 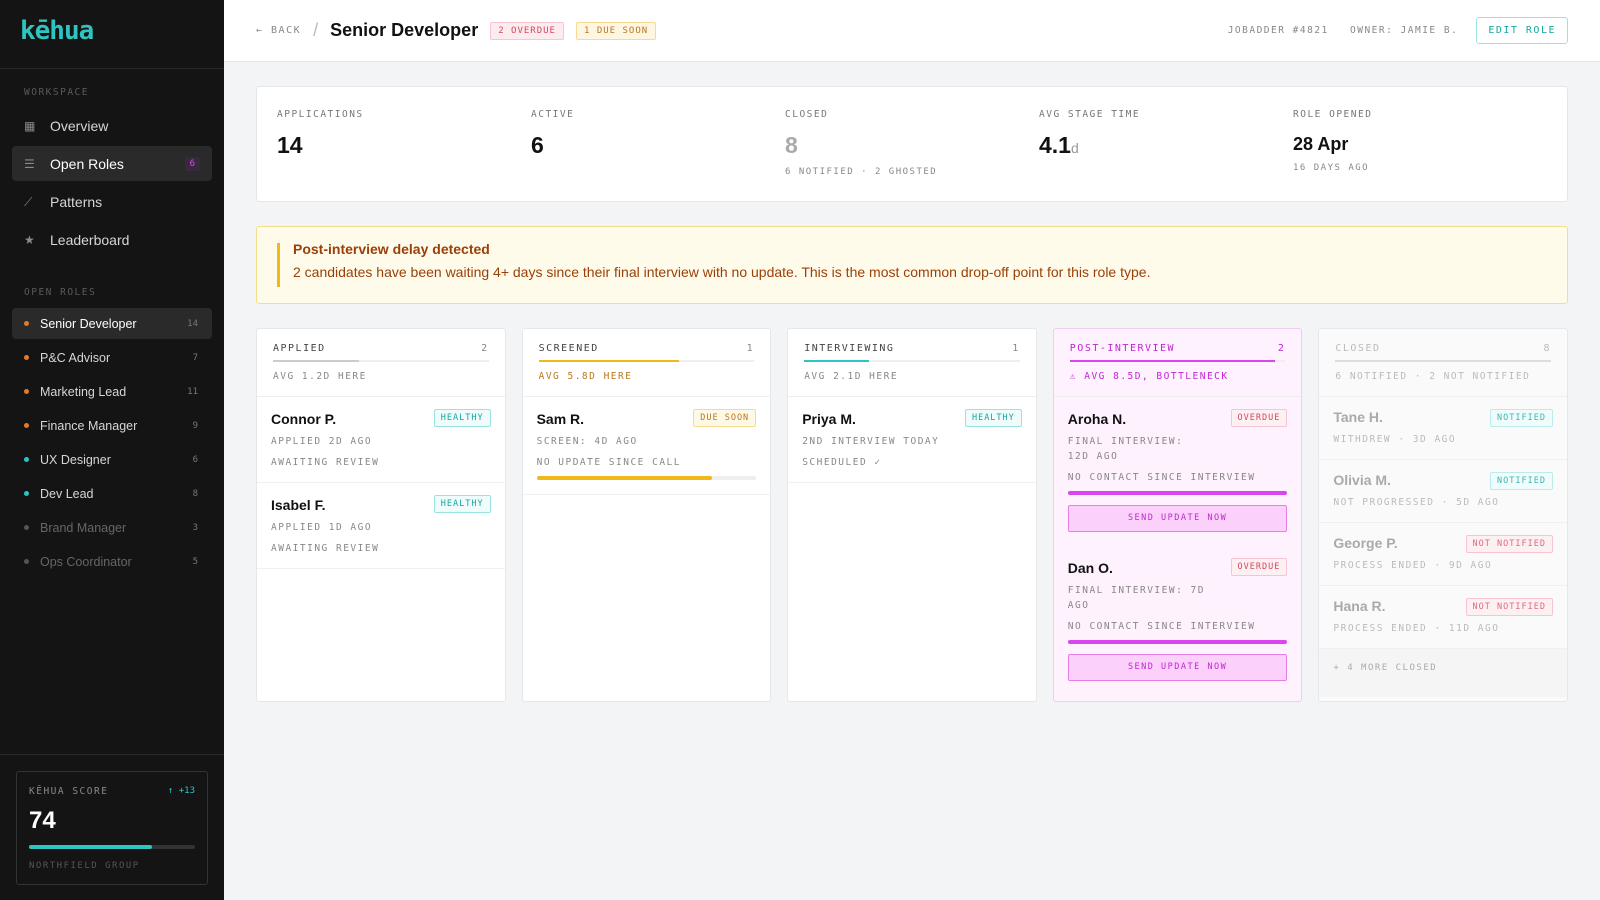 What do you see at coordinates (807, 114) in the screenshot?
I see `stat-label: CLOSED` at bounding box center [807, 114].